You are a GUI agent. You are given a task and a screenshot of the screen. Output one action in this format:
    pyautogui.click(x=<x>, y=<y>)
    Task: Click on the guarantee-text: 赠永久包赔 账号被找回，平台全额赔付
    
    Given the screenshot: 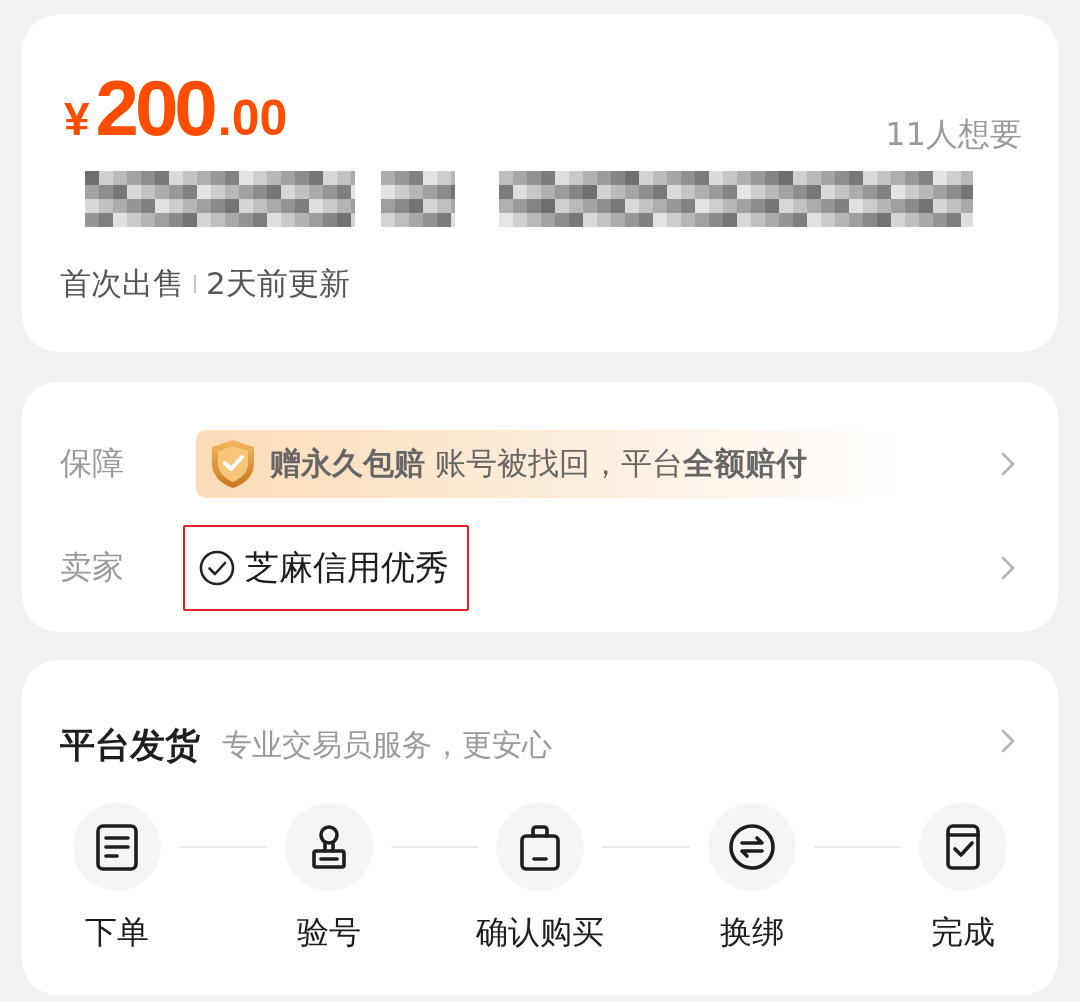 What is the action you would take?
    pyautogui.click(x=538, y=463)
    